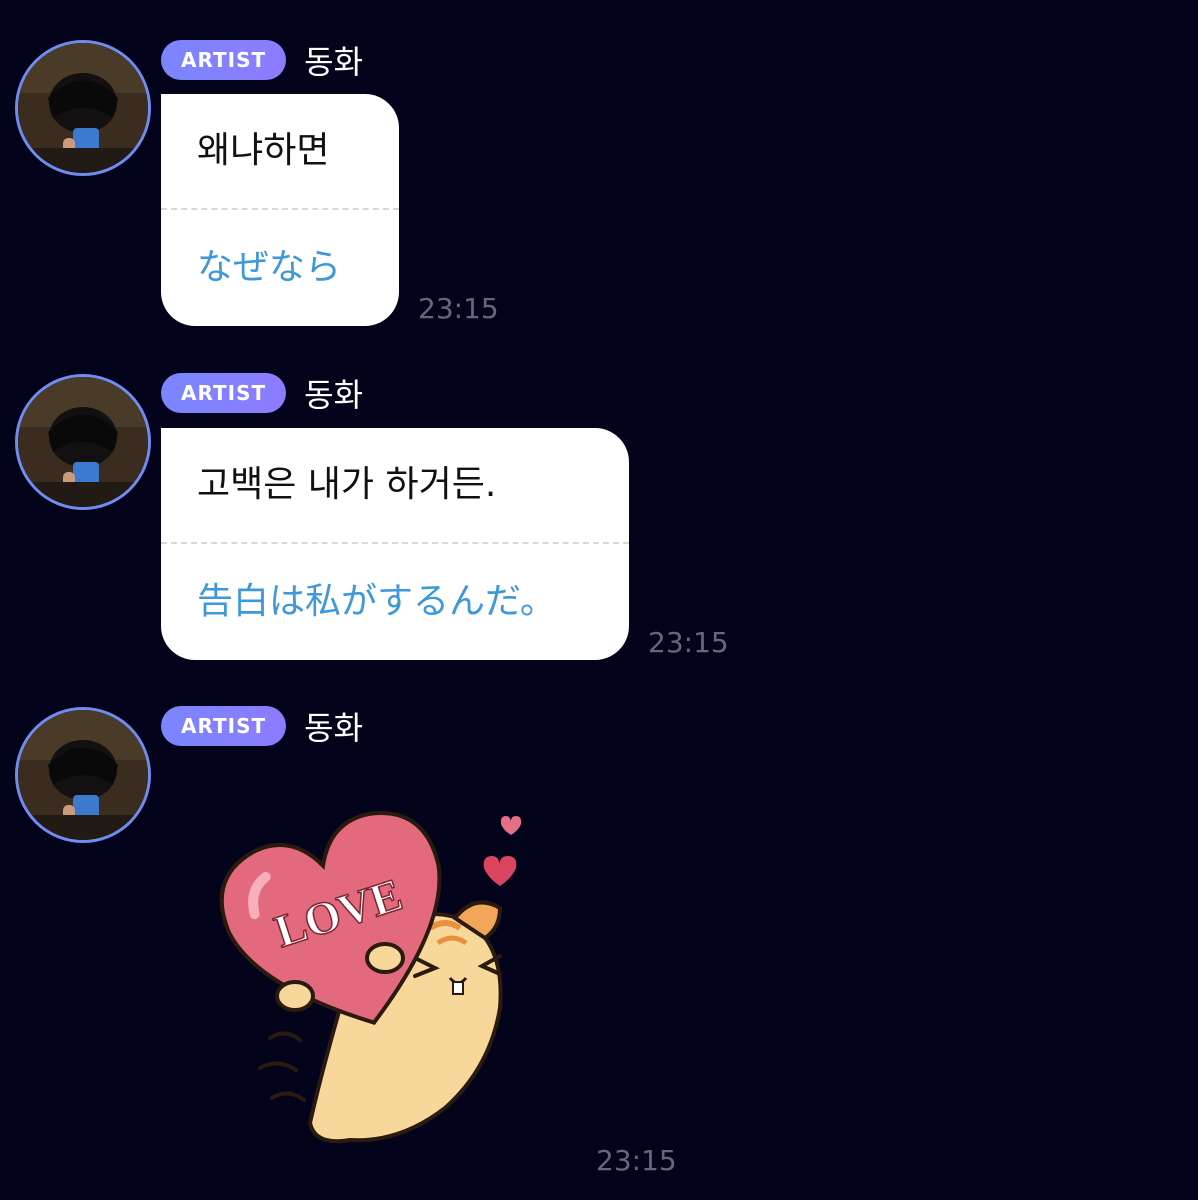 The width and height of the screenshot is (1198, 1200). I want to click on message-text-japanese: なぜなら, so click(269, 267).